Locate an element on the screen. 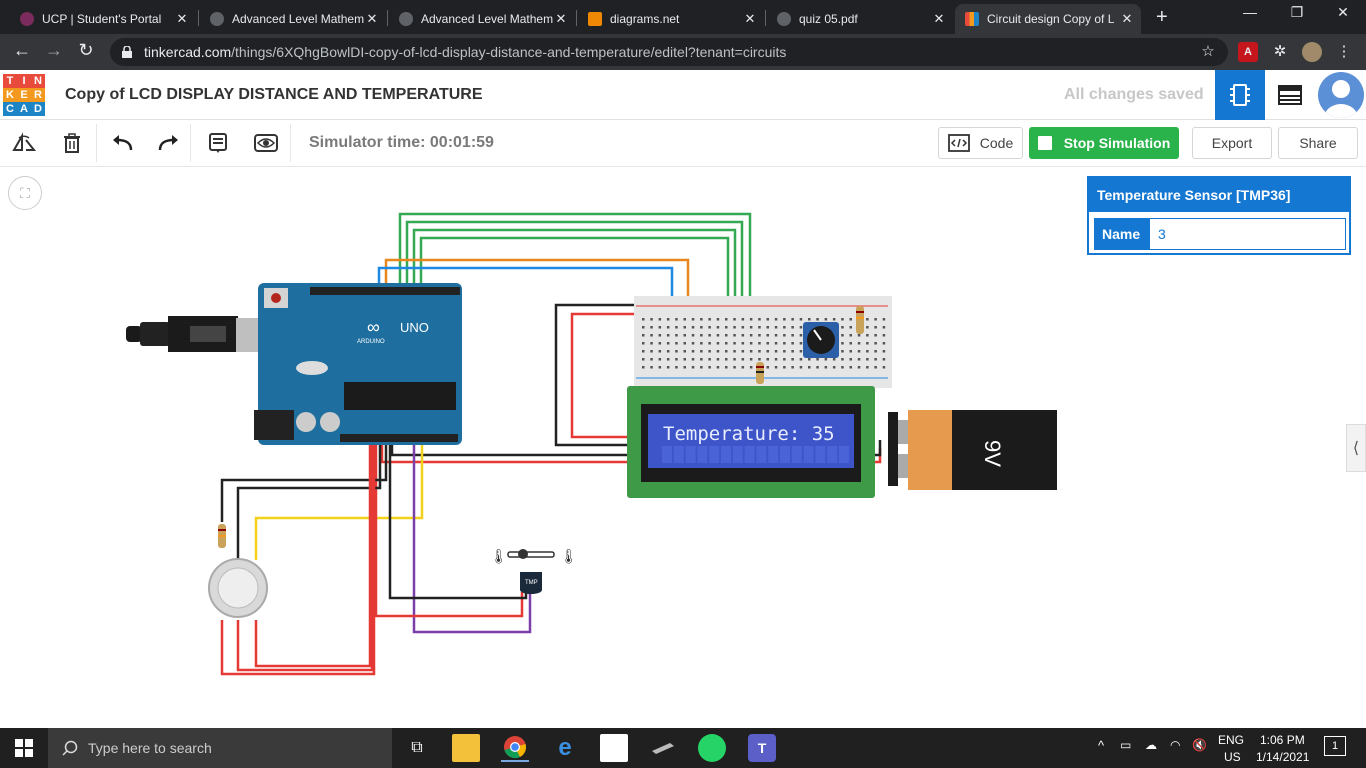  potentiometer is located at coordinates (821, 340).